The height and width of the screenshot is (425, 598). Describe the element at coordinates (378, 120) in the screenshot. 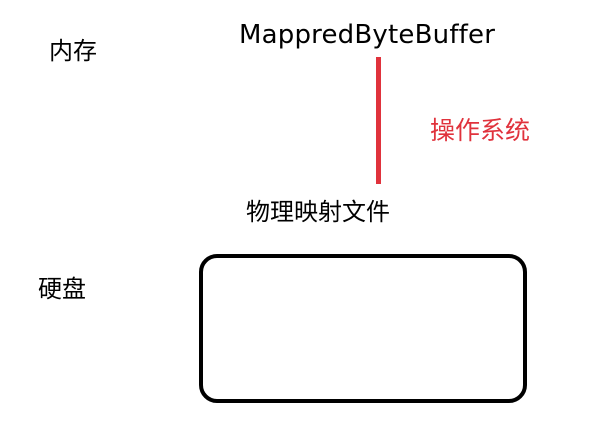

I see `connector-line` at that location.